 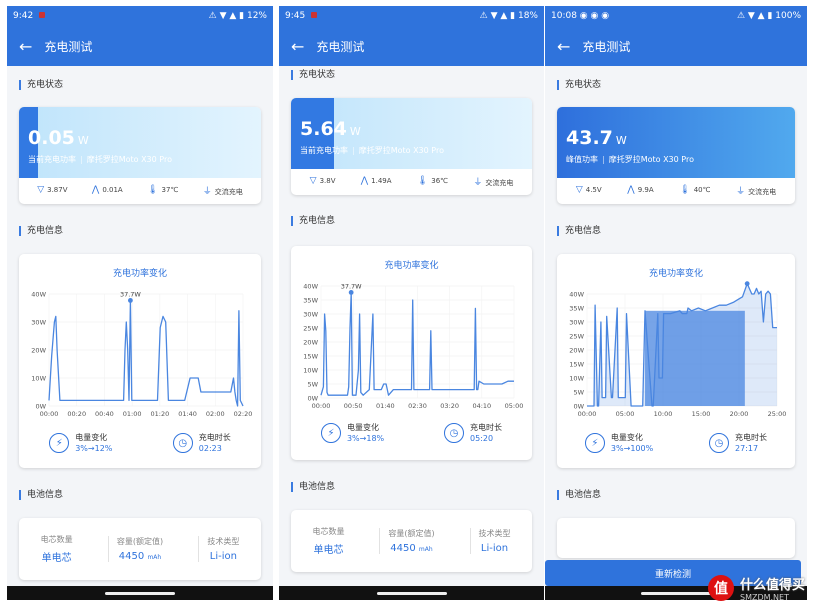 What do you see at coordinates (630, 159) in the screenshot?
I see `power-subtitle: 峰值功率 | 摩托罗拉Moto X30 Pro` at bounding box center [630, 159].